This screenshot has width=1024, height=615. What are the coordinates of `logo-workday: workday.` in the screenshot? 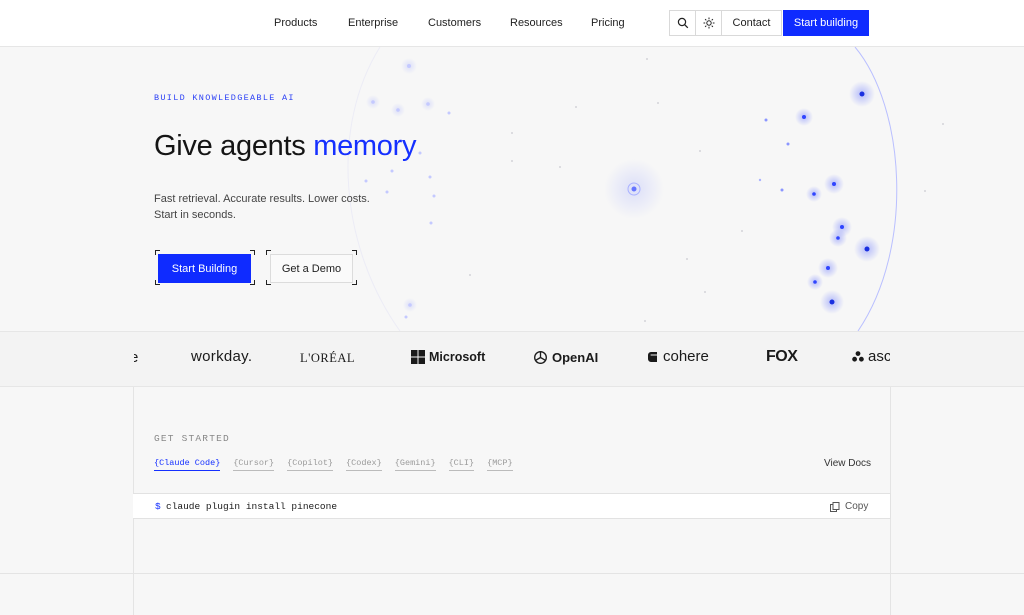 It's located at (222, 356).